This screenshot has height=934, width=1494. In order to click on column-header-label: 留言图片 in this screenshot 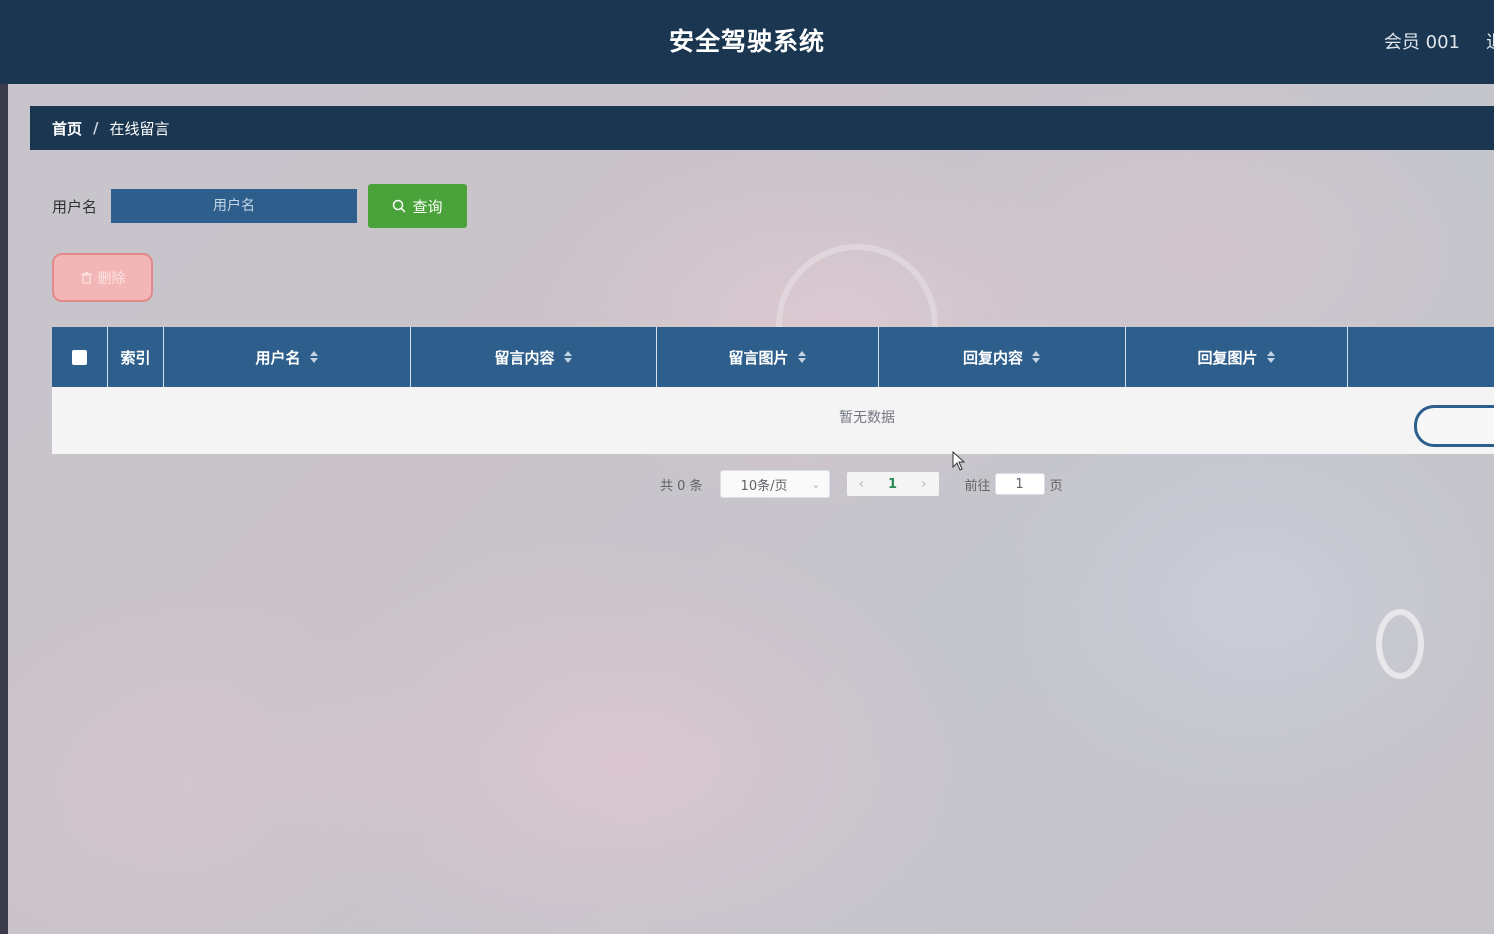, I will do `click(758, 357)`.